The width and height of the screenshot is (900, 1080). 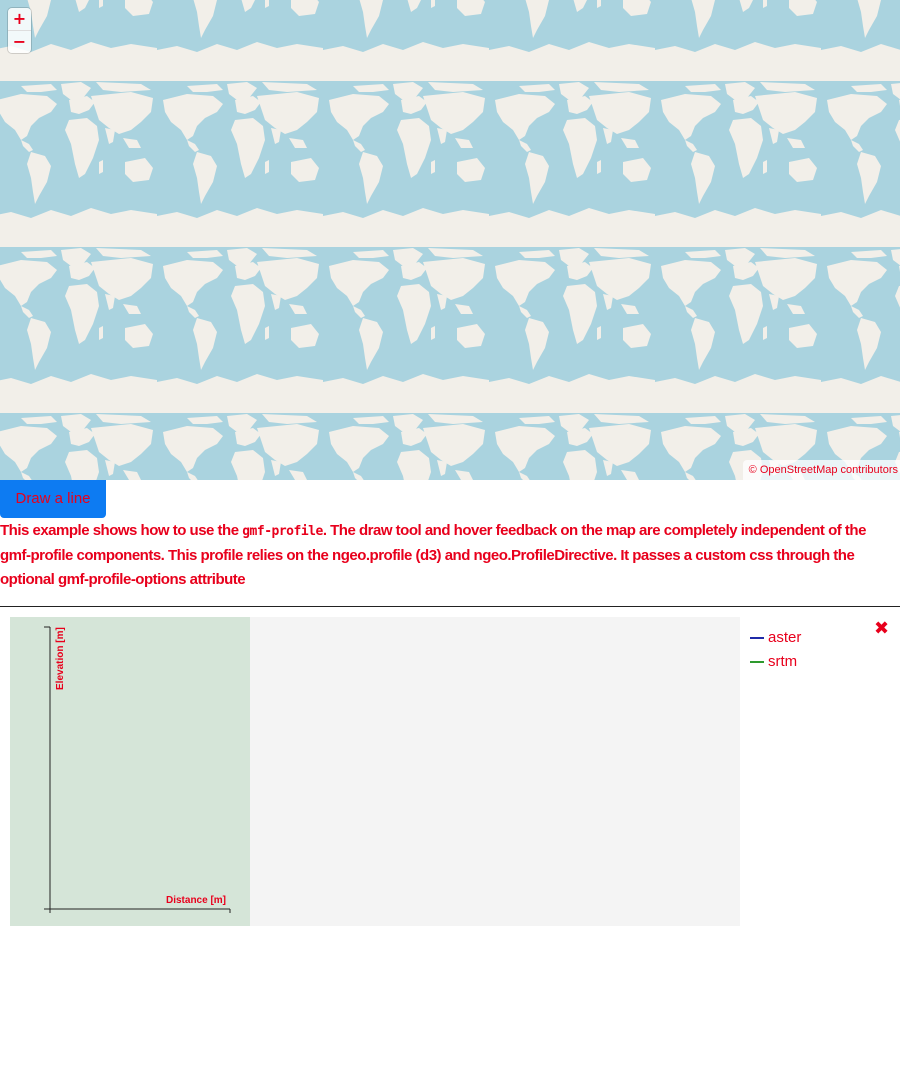 I want to click on separator, so click(x=450, y=606).